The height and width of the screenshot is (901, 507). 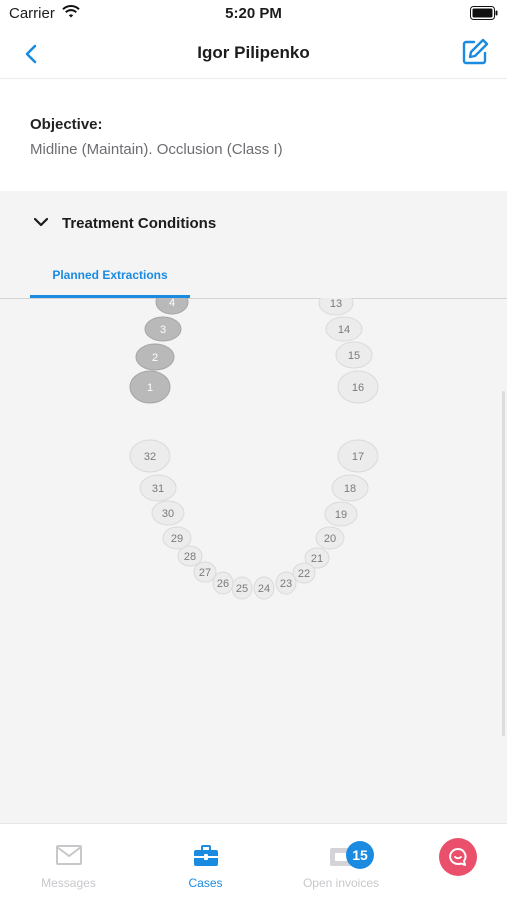 I want to click on treatment-conditions-header: Treatment Conditions, so click(x=253, y=222).